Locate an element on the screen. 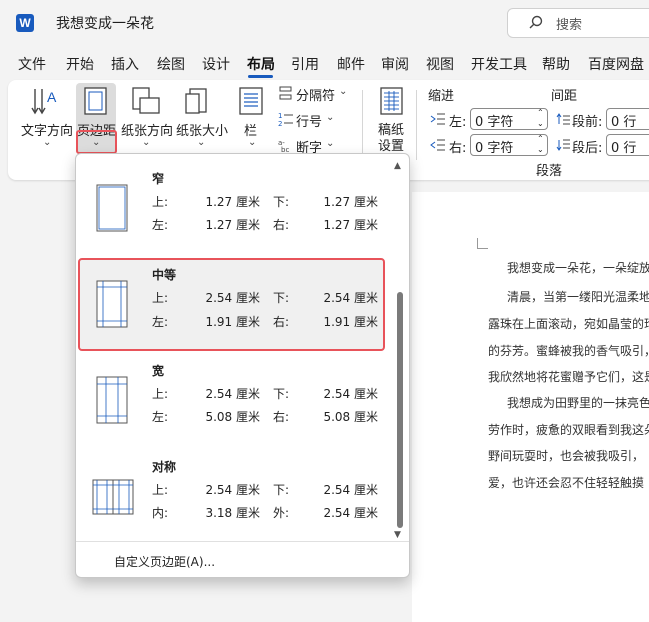 This screenshot has width=649, height=622. text-direction-icon: A is located at coordinates (44, 102).